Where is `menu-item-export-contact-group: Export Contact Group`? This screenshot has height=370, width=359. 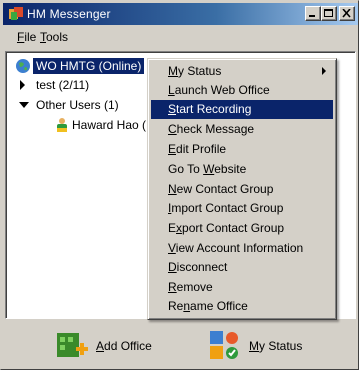 menu-item-export-contact-group: Export Contact Group is located at coordinates (242, 228).